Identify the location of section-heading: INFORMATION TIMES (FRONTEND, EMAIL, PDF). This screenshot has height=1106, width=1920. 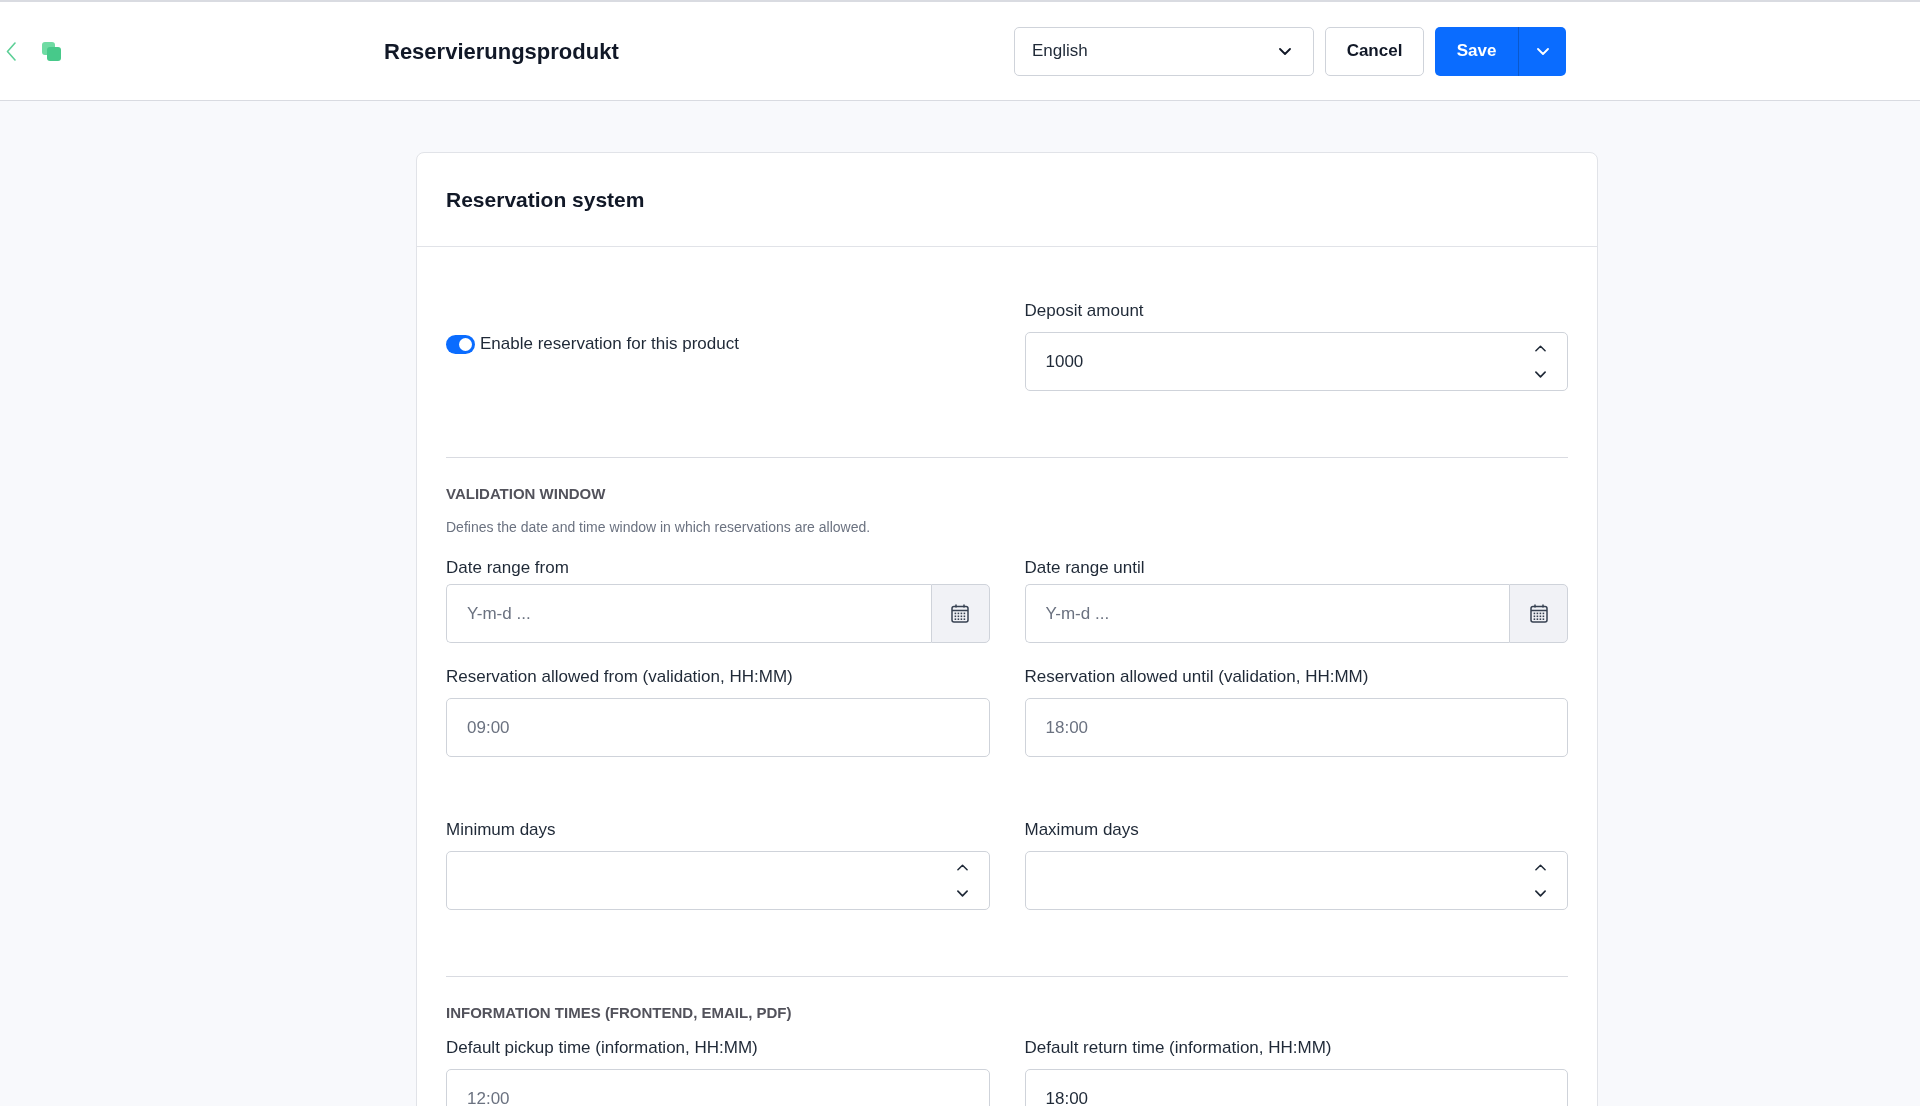
(619, 1013).